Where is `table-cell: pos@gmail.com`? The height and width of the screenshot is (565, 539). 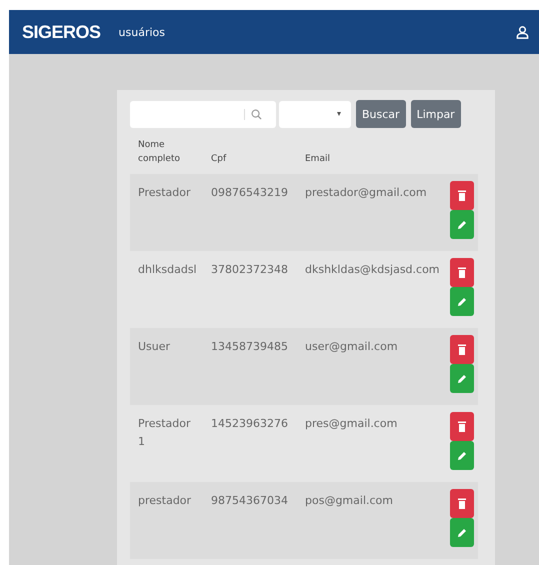 table-cell: pos@gmail.com is located at coordinates (349, 500).